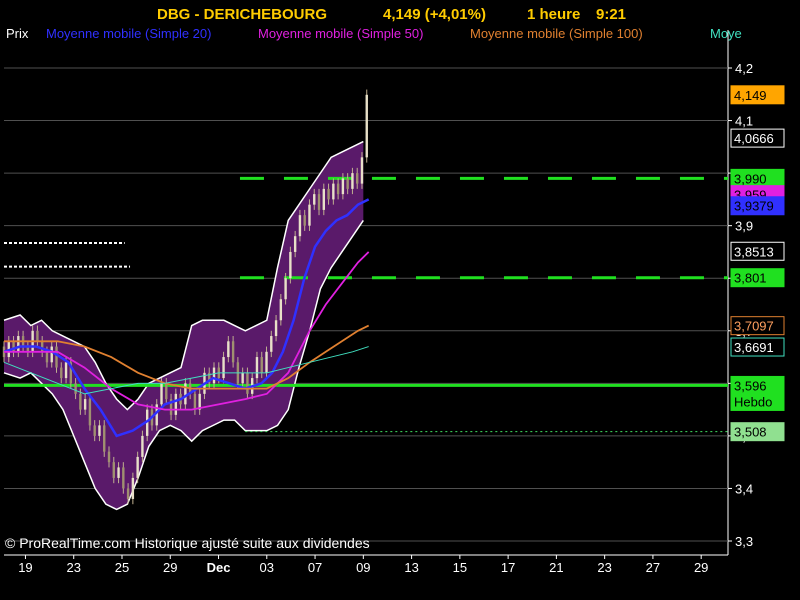 The height and width of the screenshot is (600, 800). I want to click on title-interval: 1 heure, so click(553, 14).